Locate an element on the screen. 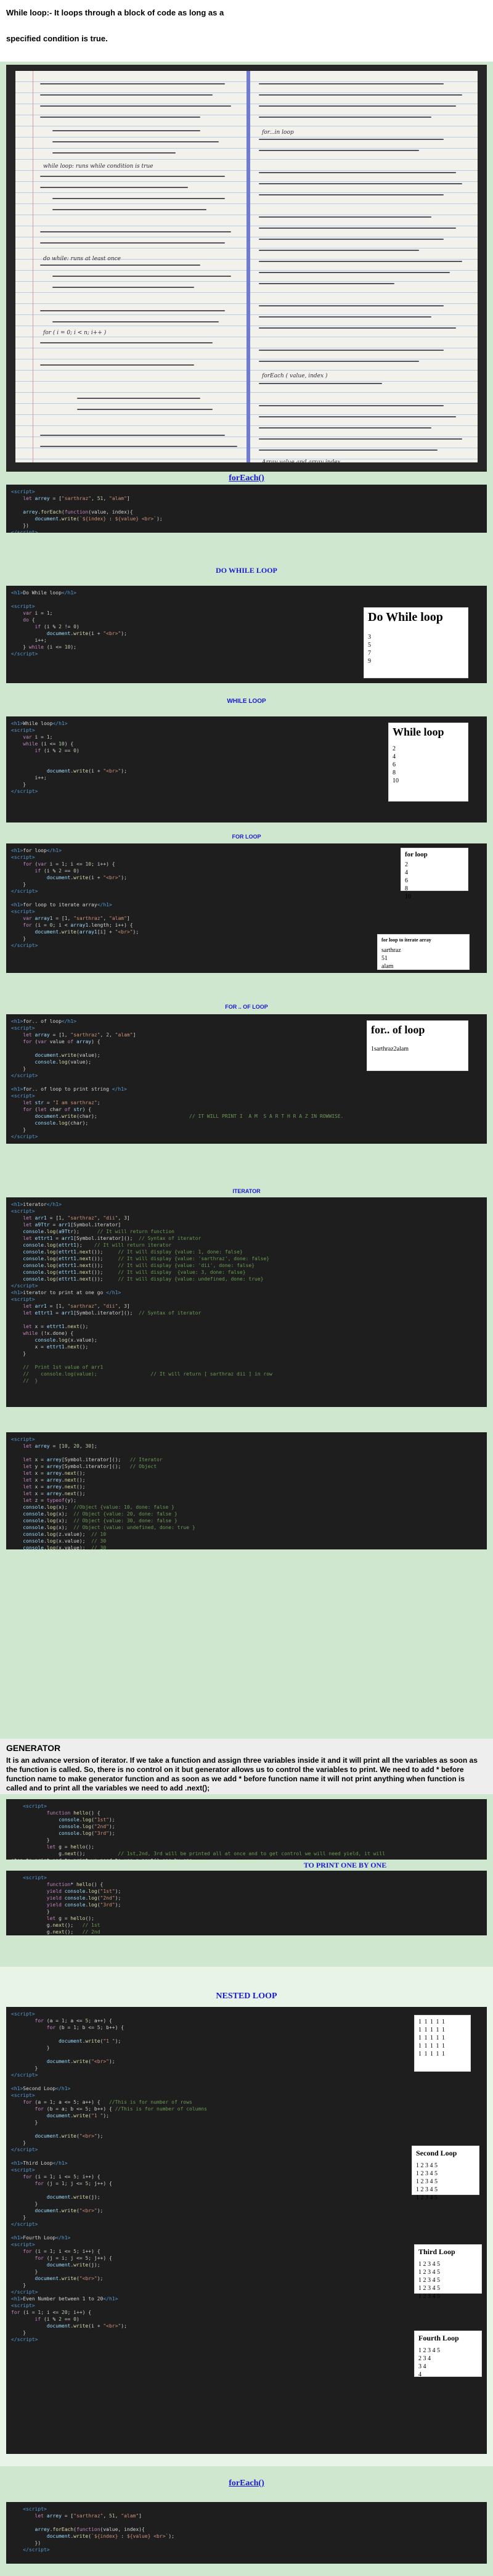 The image size is (493, 2576). output-fourth-loop: Fourth Loop 1 2 3 4 52 3 43 44 is located at coordinates (448, 2354).